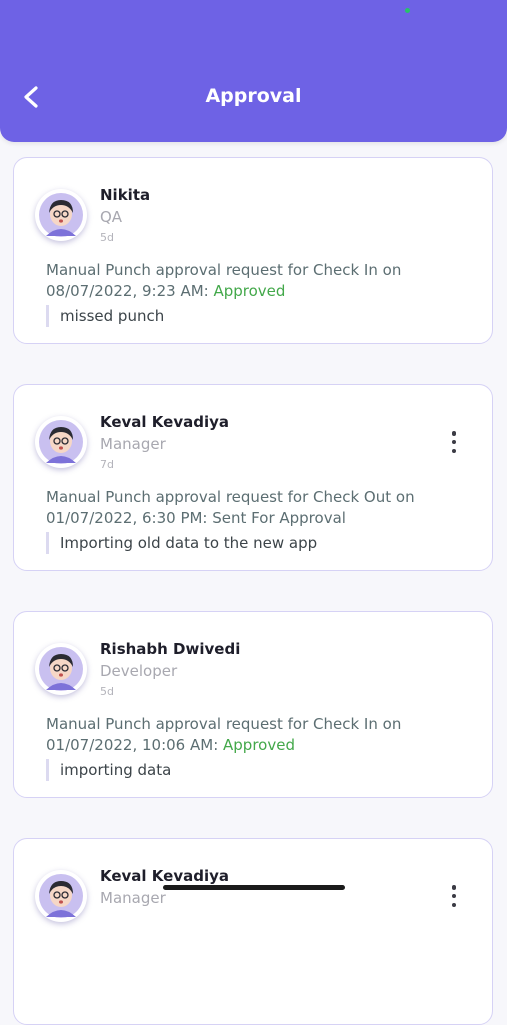  I want to click on request-note: missed punch, so click(105, 316).